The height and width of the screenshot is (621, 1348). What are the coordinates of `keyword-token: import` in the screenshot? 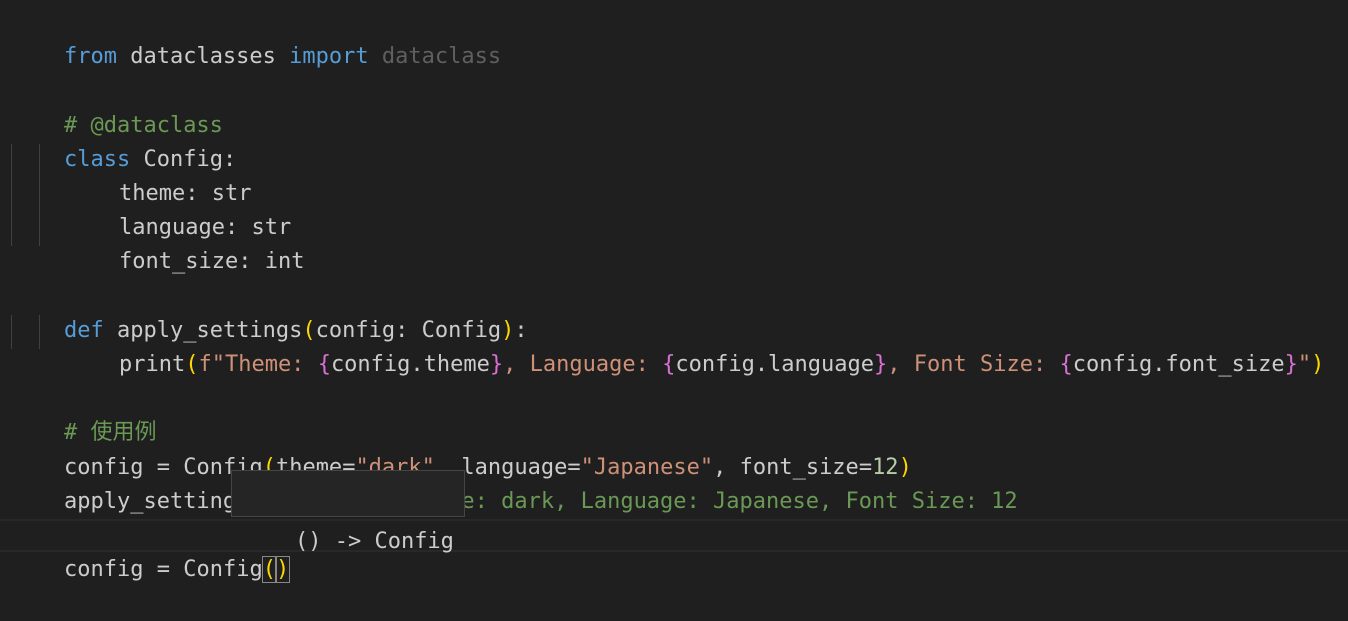 It's located at (329, 56).